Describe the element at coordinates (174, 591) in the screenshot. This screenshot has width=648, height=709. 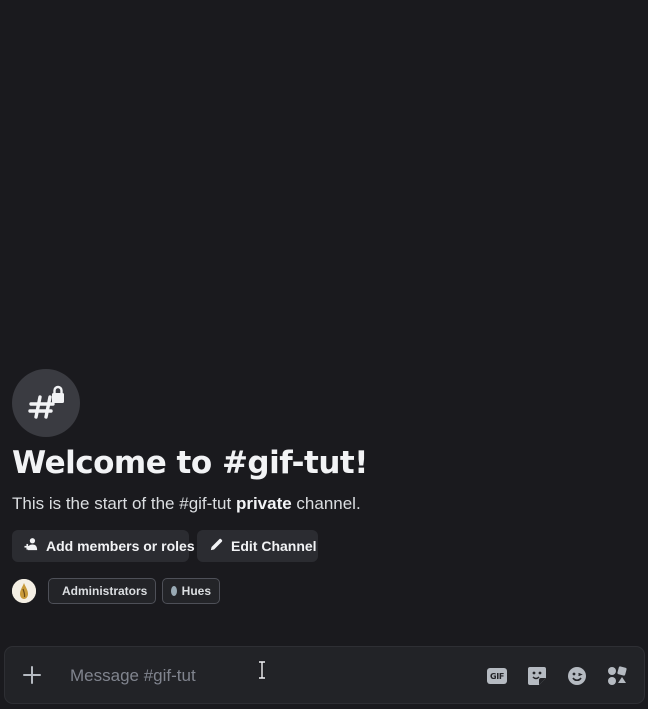
I see `role-color-dot` at that location.